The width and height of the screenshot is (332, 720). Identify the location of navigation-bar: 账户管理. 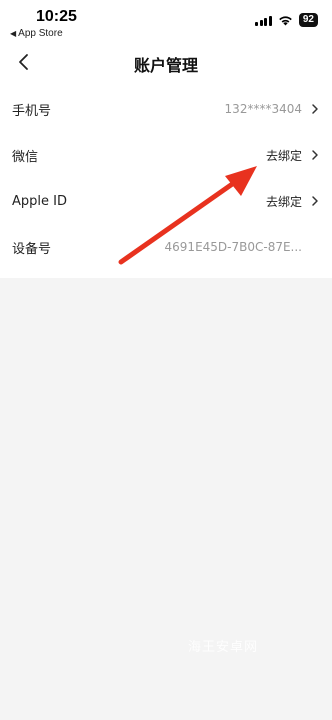
(166, 64).